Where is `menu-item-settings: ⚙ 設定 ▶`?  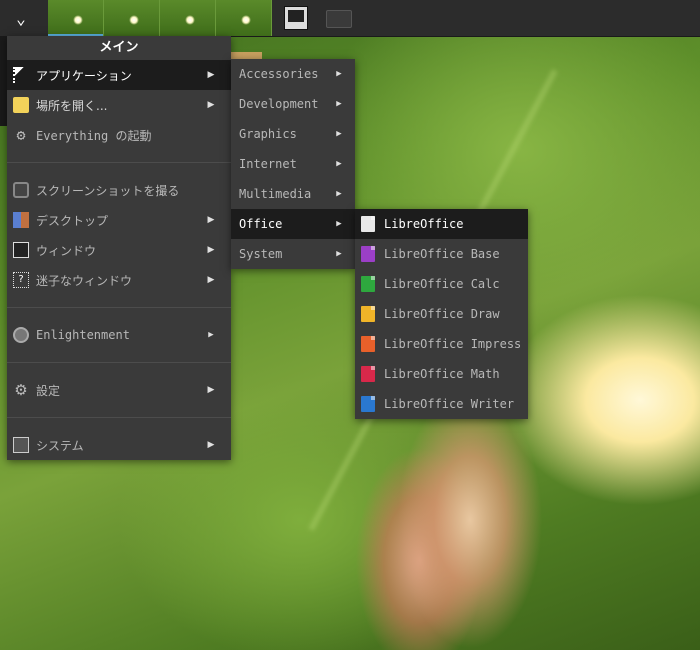
menu-item-settings: ⚙ 設定 ▶ is located at coordinates (119, 390).